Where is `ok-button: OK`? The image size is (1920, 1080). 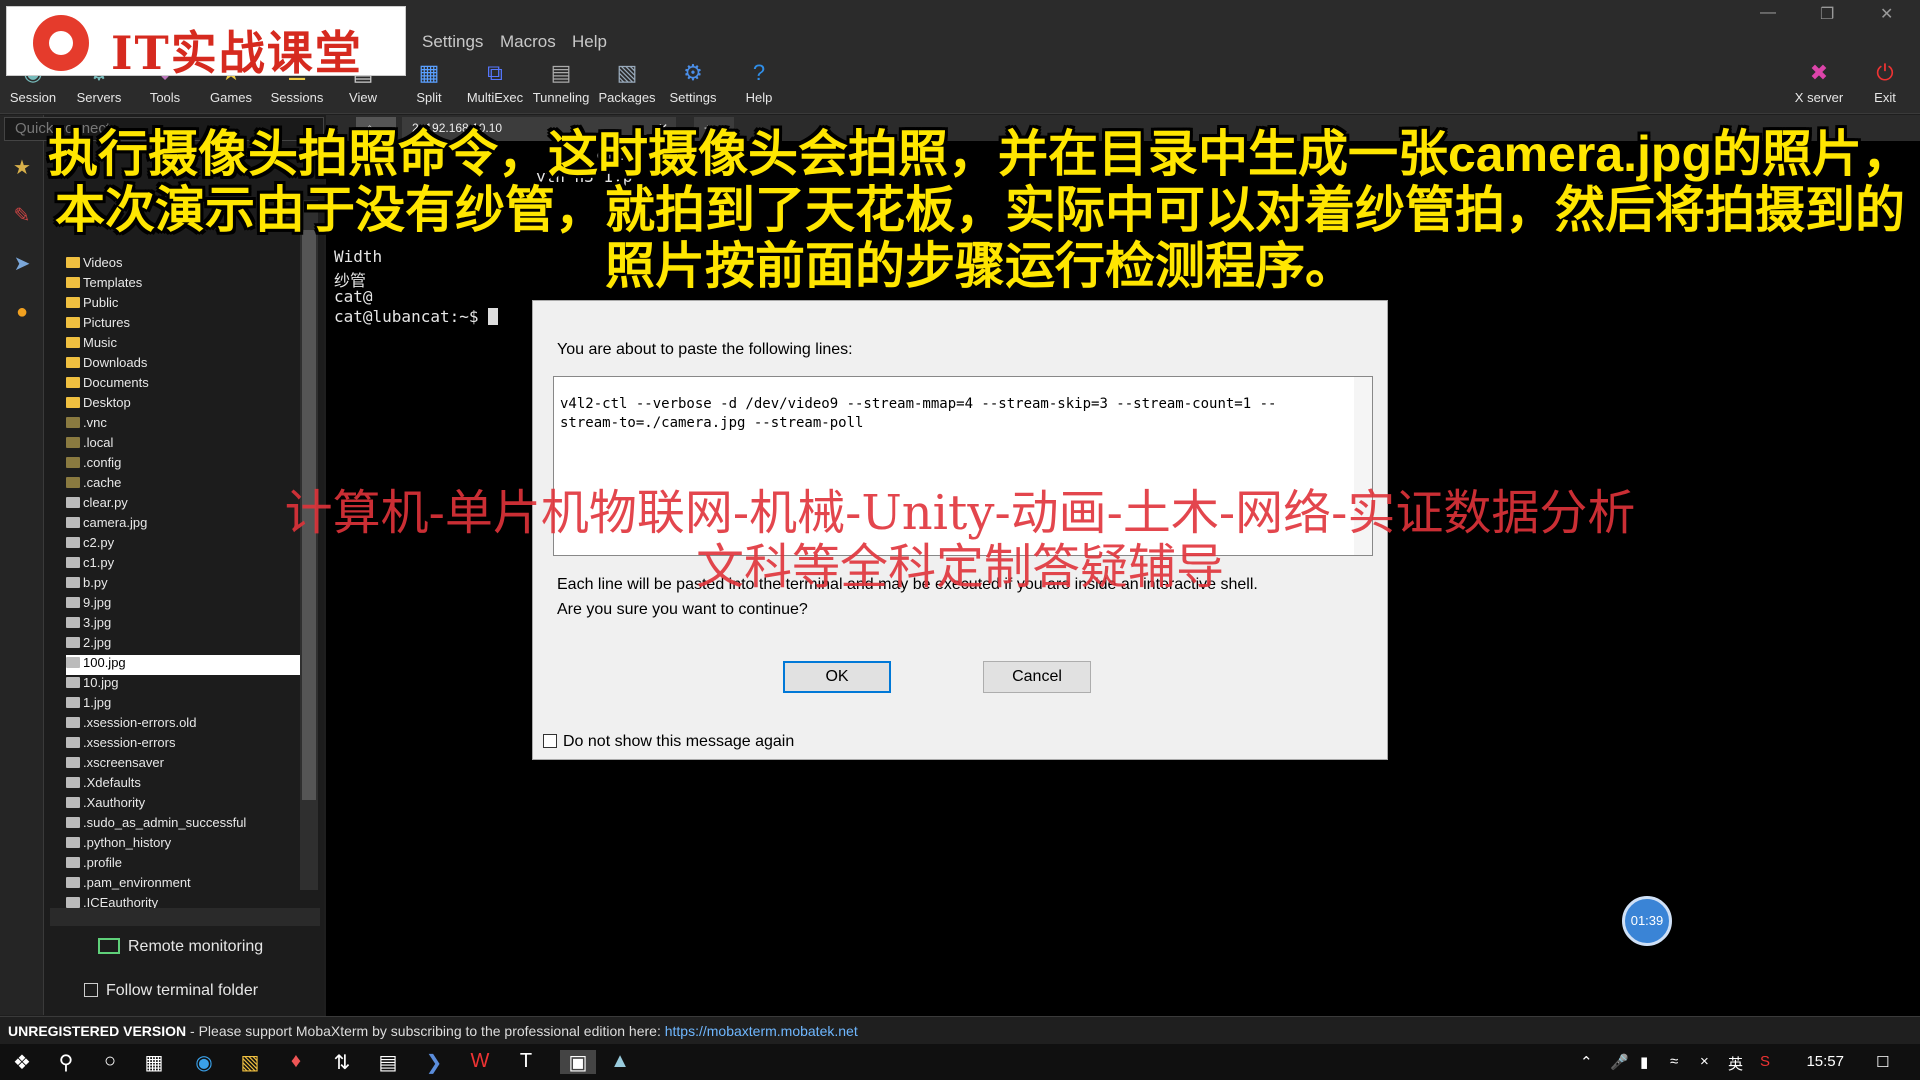
ok-button: OK is located at coordinates (837, 677).